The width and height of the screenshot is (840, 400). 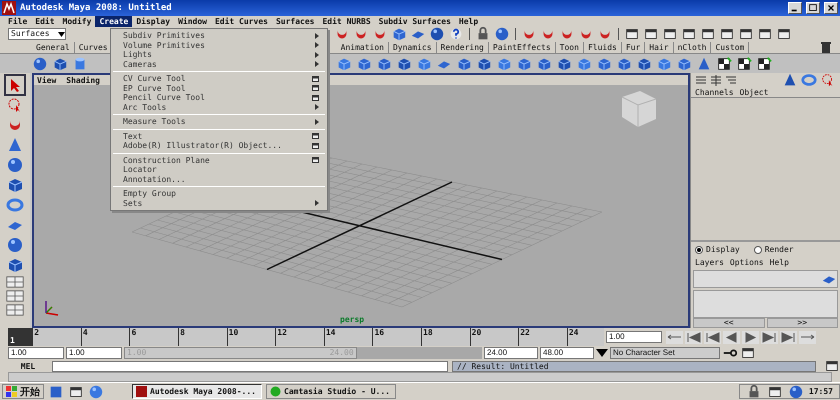 What do you see at coordinates (15, 145) in the screenshot?
I see `cone-icon` at bounding box center [15, 145].